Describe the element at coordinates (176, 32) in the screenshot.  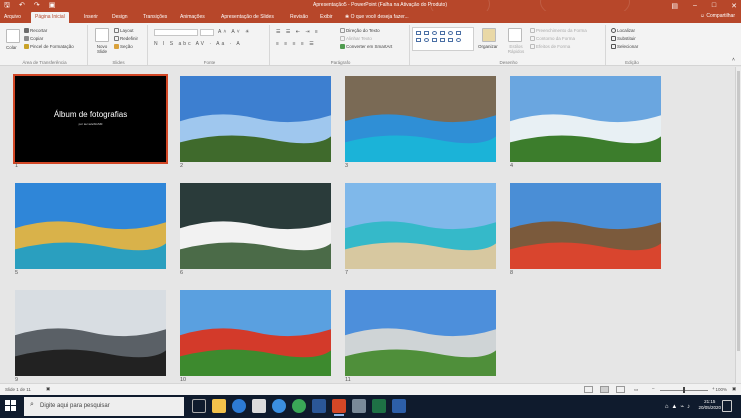
I see `font-name-input` at that location.